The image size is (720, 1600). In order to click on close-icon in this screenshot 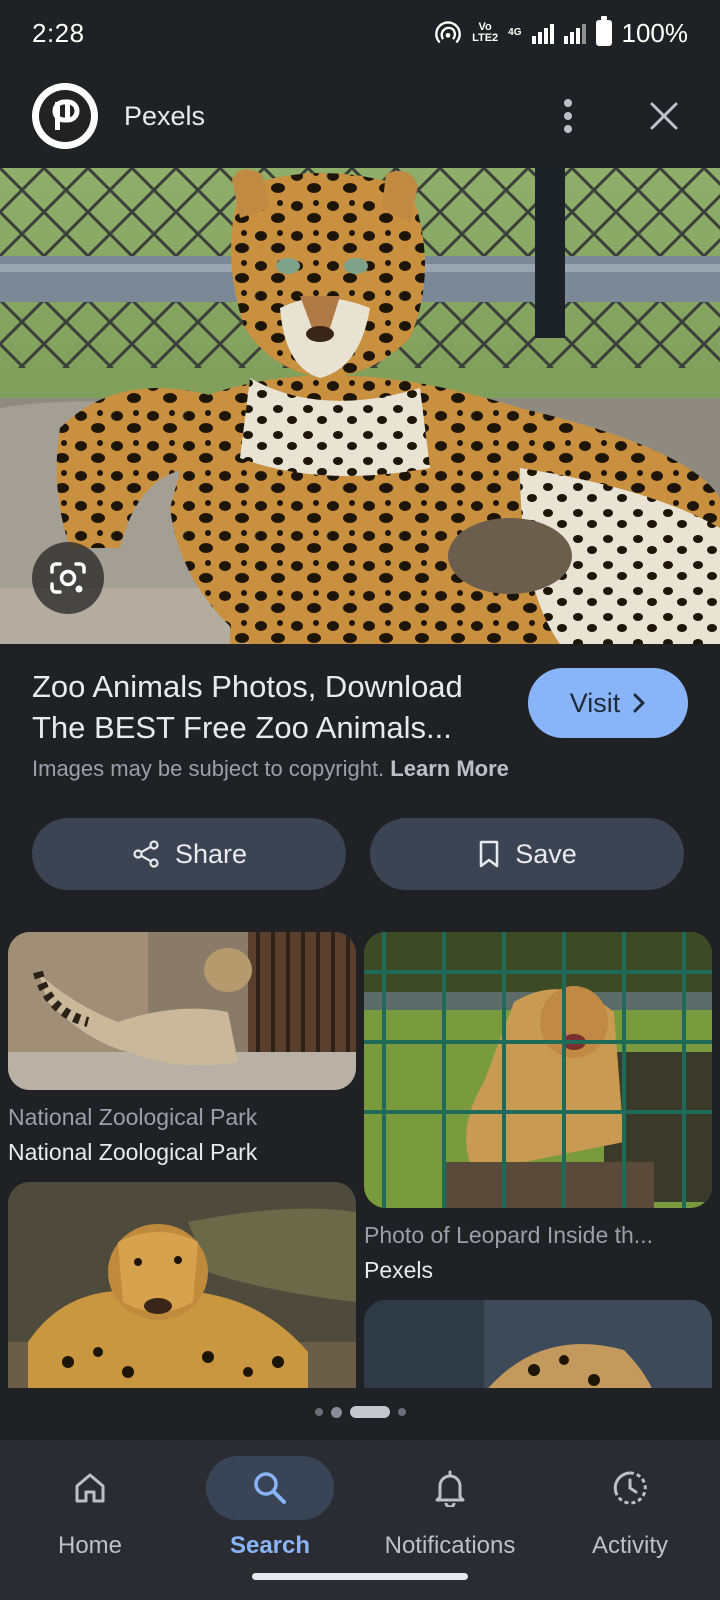, I will do `click(664, 116)`.